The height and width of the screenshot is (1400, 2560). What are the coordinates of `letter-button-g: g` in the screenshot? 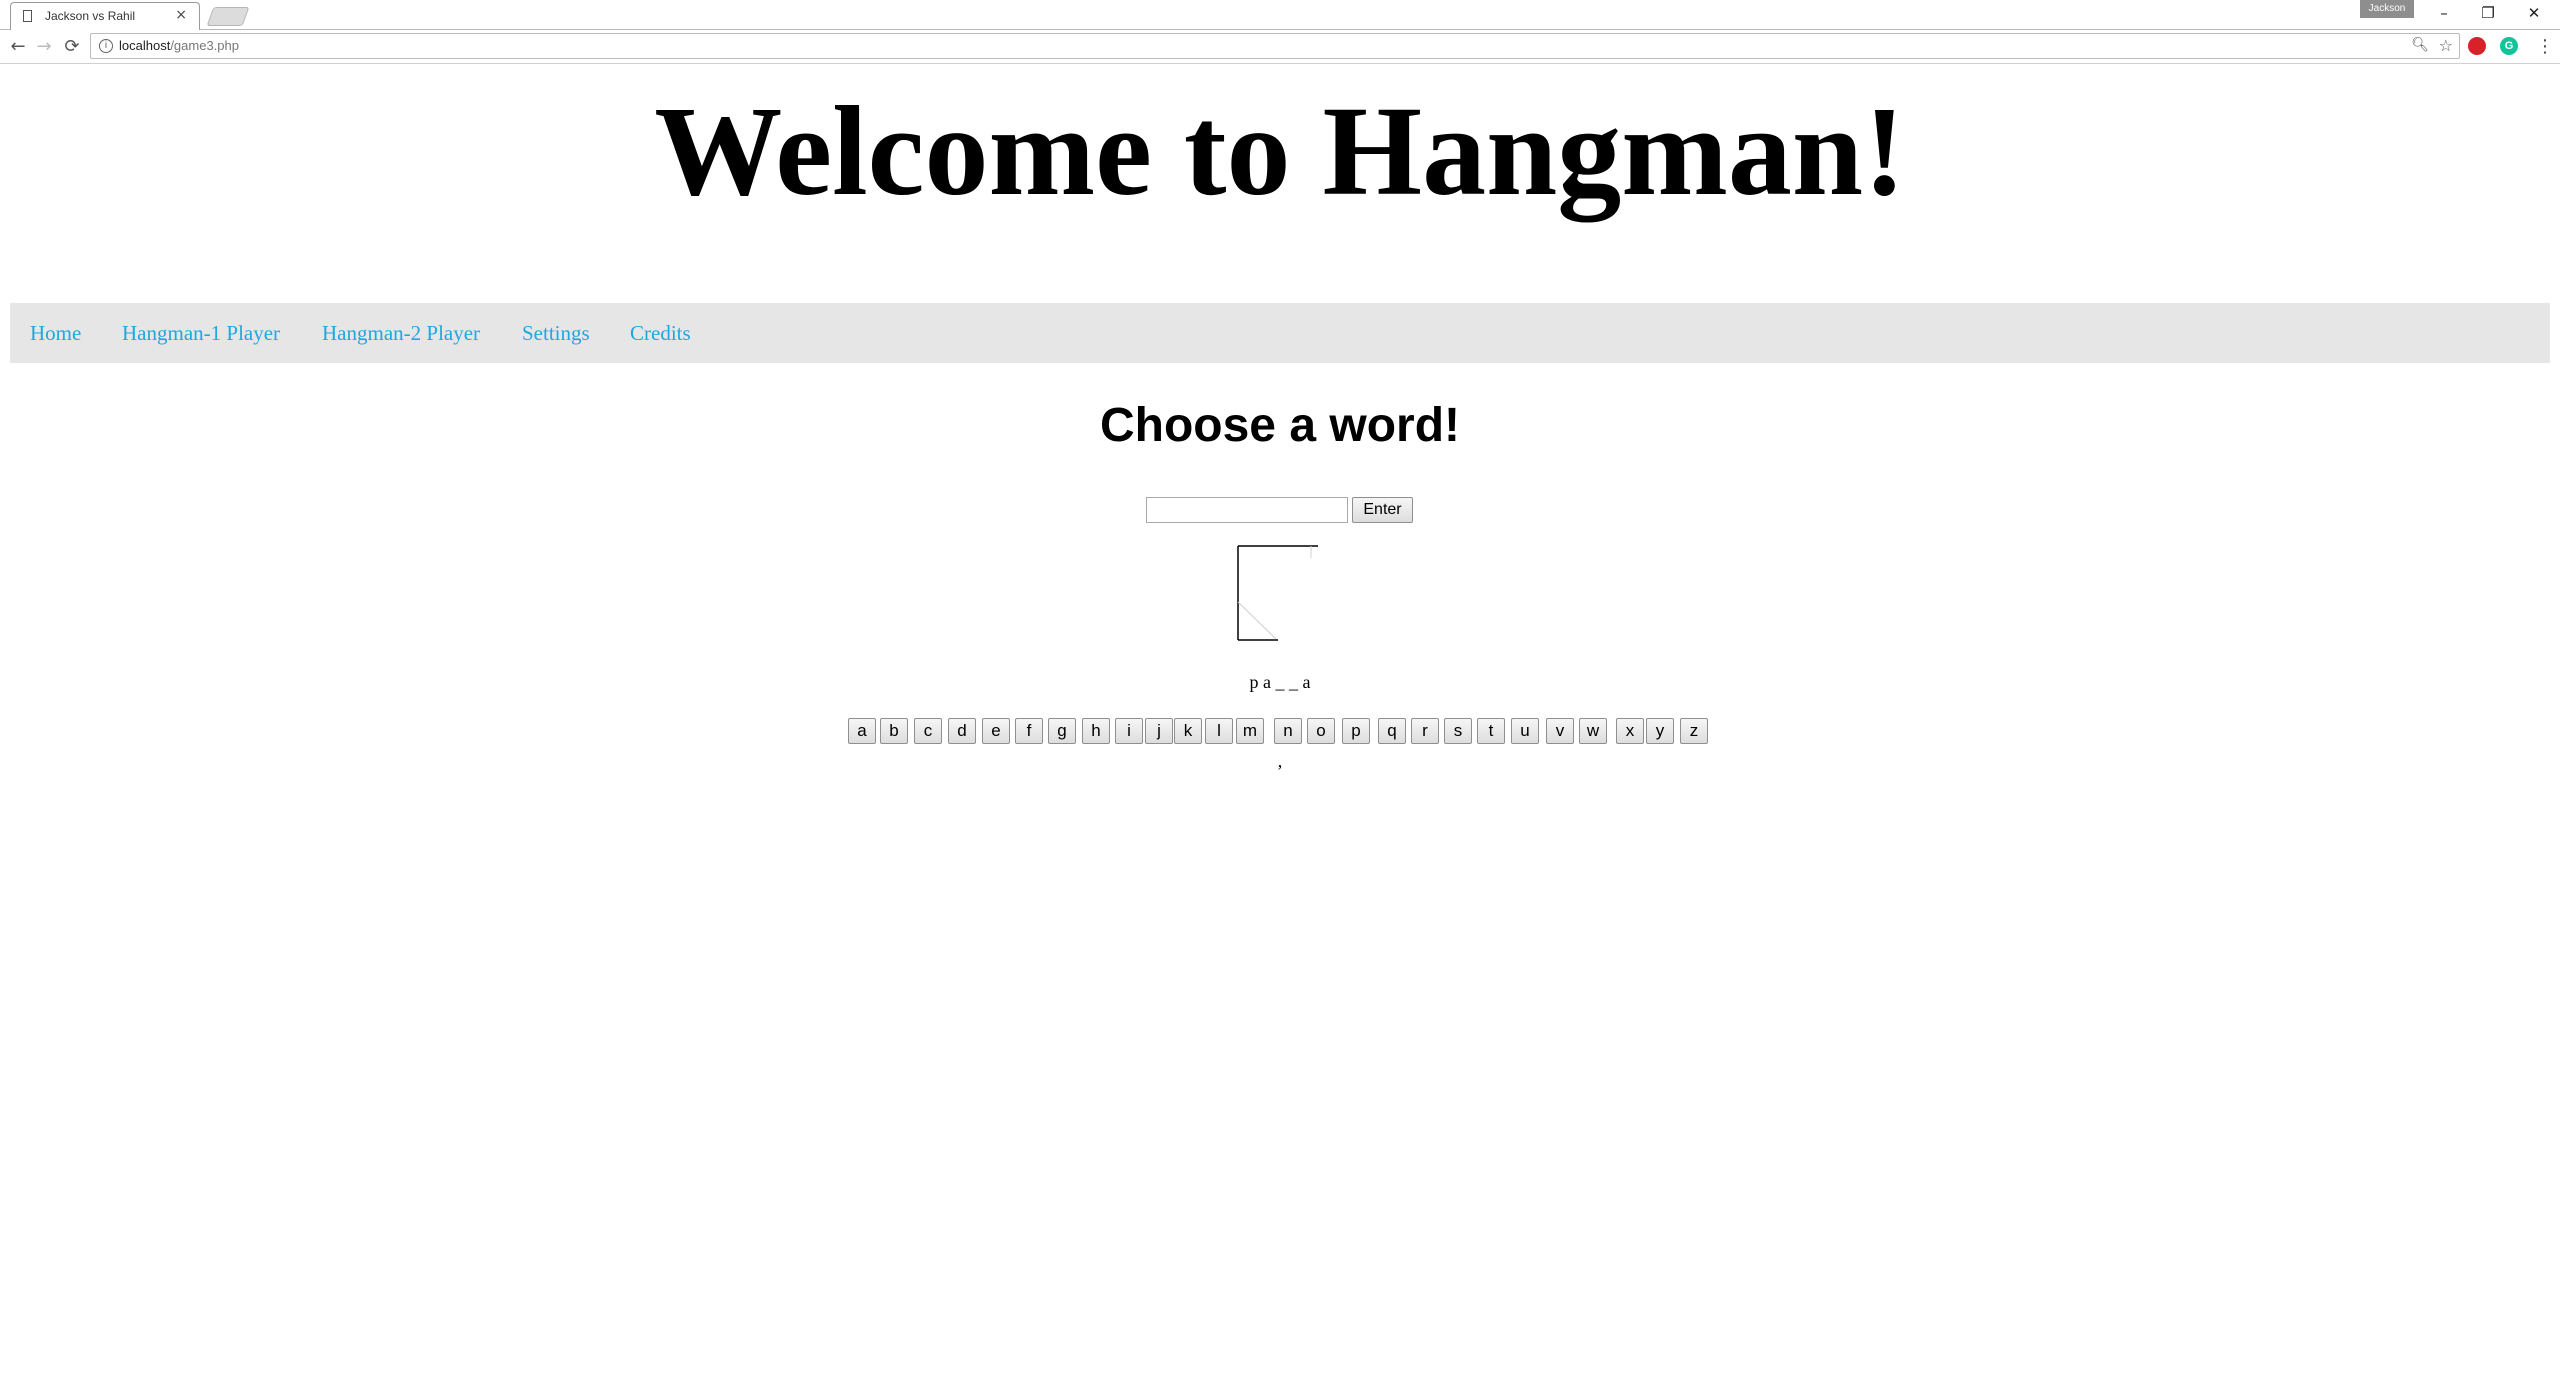 It's located at (1062, 731).